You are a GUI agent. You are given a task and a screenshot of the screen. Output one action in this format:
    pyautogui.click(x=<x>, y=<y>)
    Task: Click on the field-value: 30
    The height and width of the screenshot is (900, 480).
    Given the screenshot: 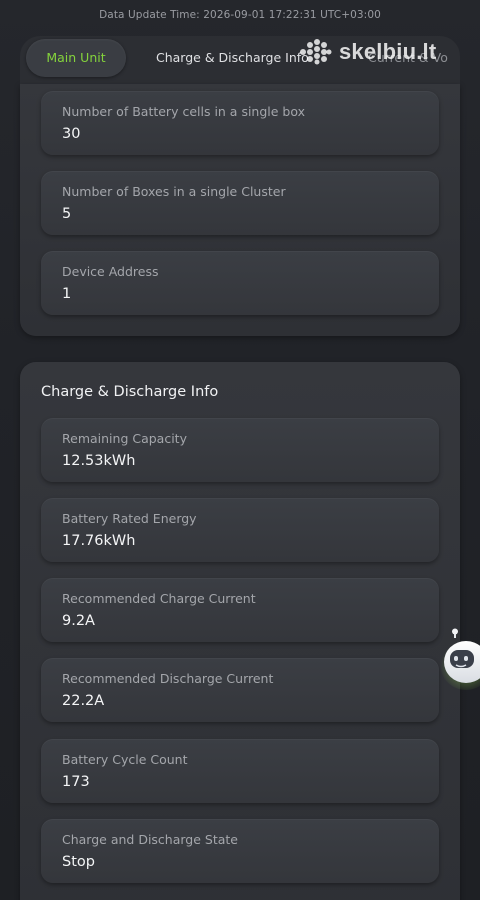 What is the action you would take?
    pyautogui.click(x=71, y=134)
    